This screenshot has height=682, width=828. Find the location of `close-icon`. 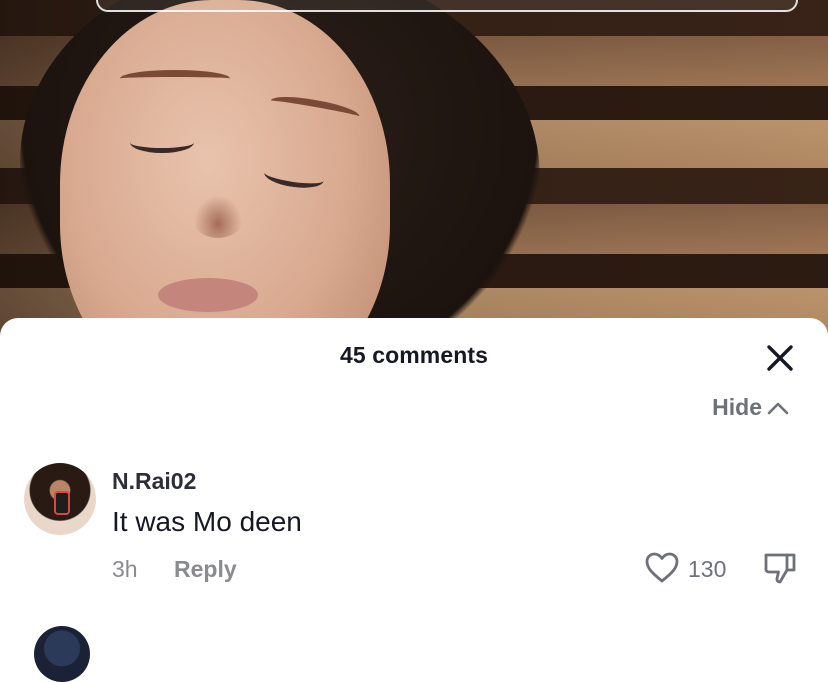

close-icon is located at coordinates (780, 358).